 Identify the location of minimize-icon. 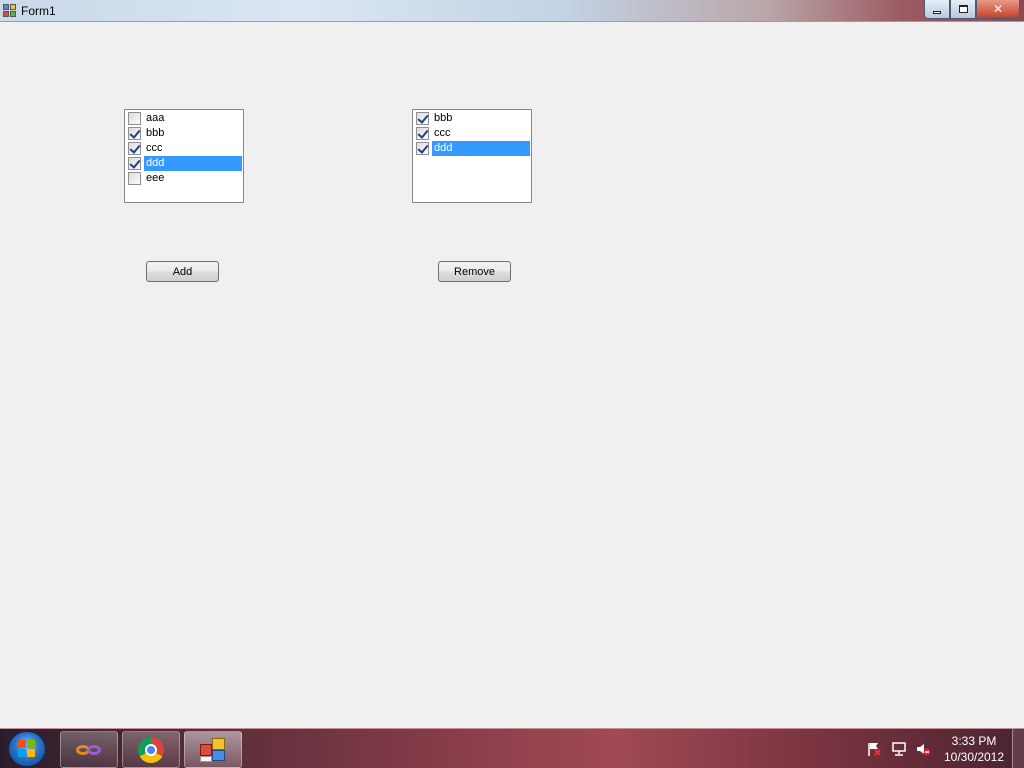
(937, 12).